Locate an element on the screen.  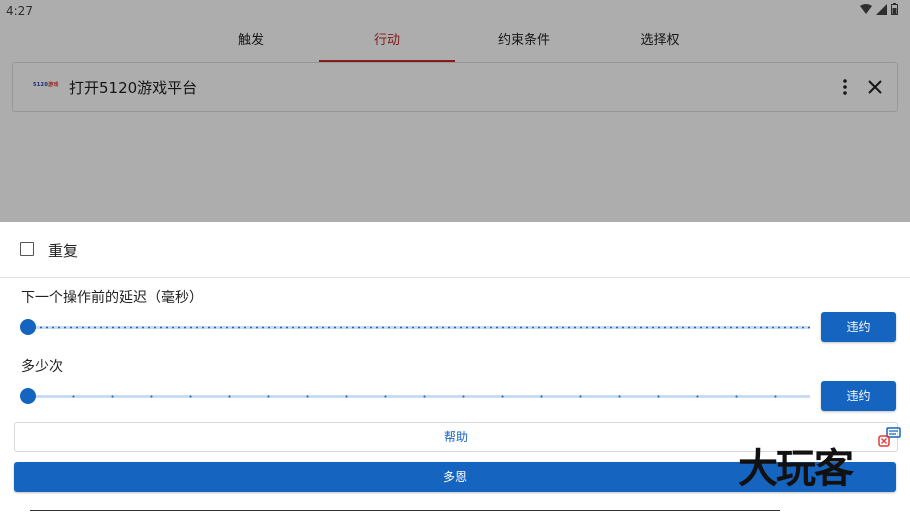
repeat-checkbox is located at coordinates (27, 249).